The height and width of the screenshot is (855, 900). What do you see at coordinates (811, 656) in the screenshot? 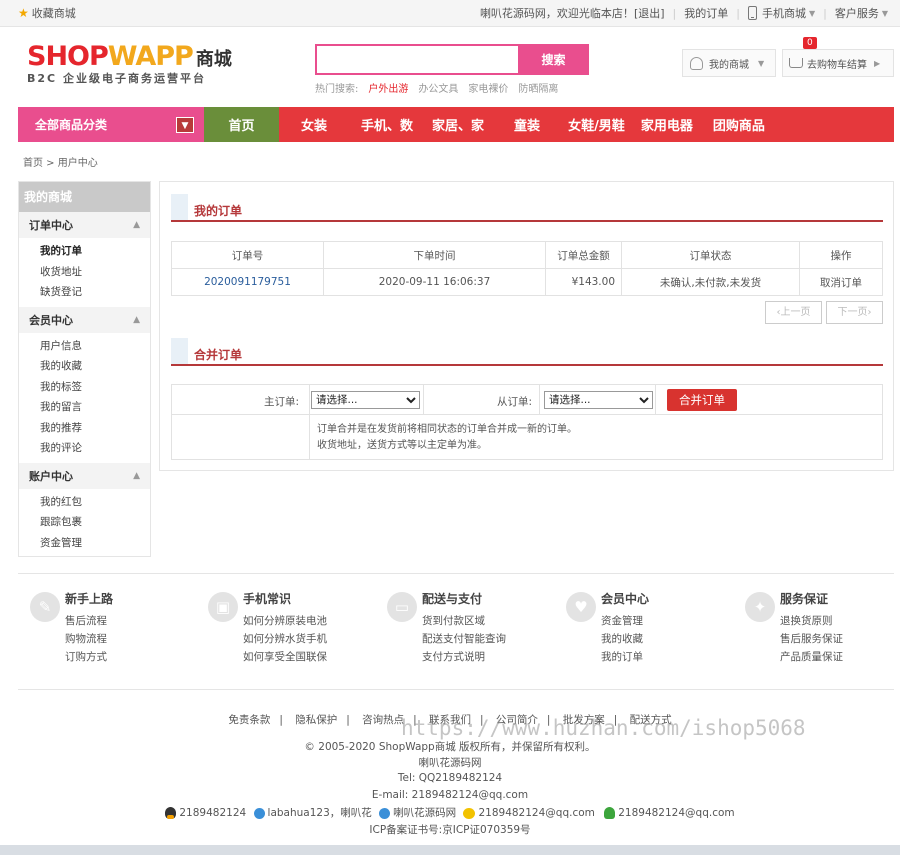
I see `help-link: 产品质量保证` at bounding box center [811, 656].